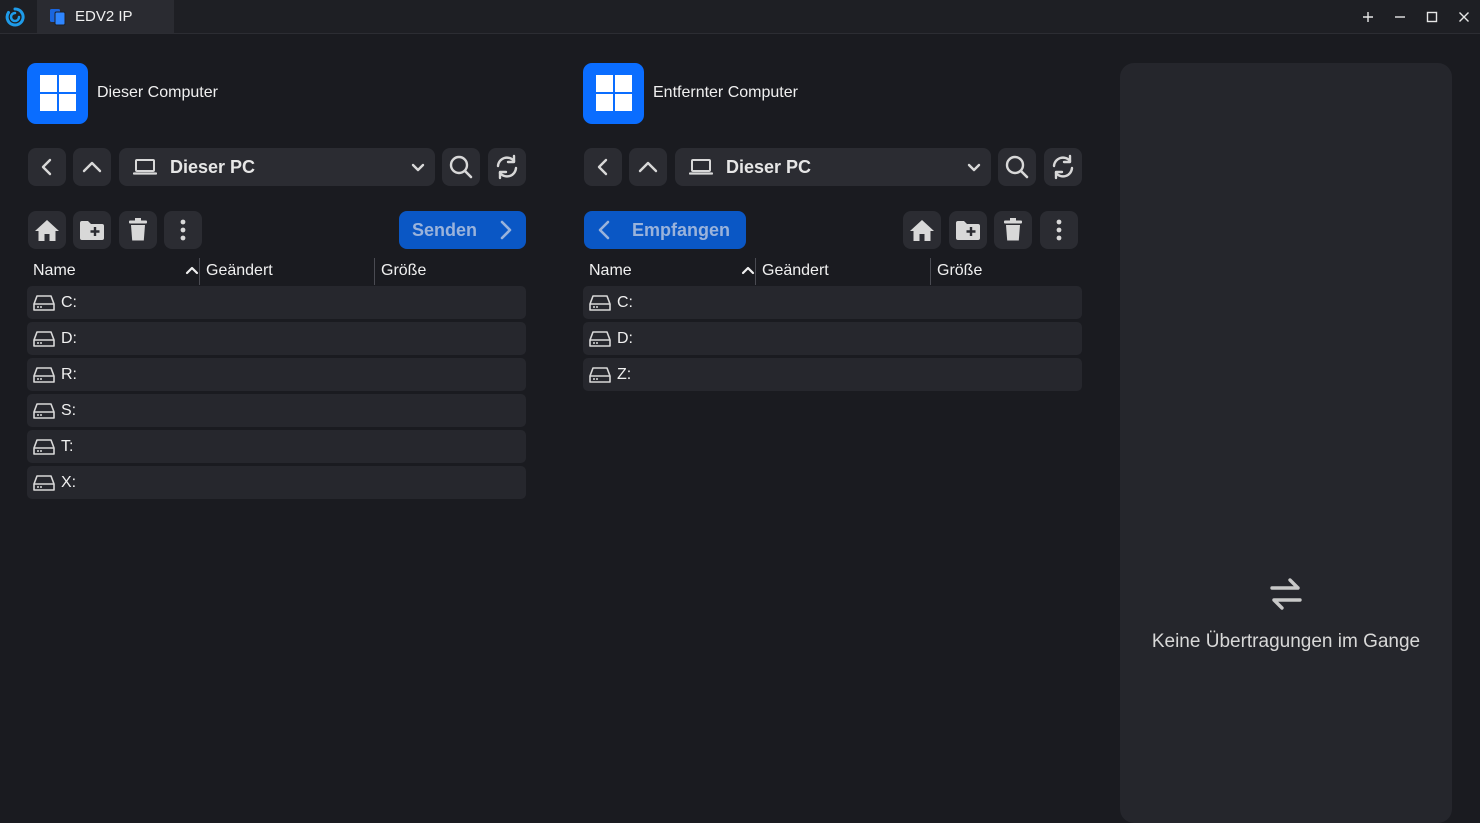  I want to click on drive-name: C:, so click(69, 302).